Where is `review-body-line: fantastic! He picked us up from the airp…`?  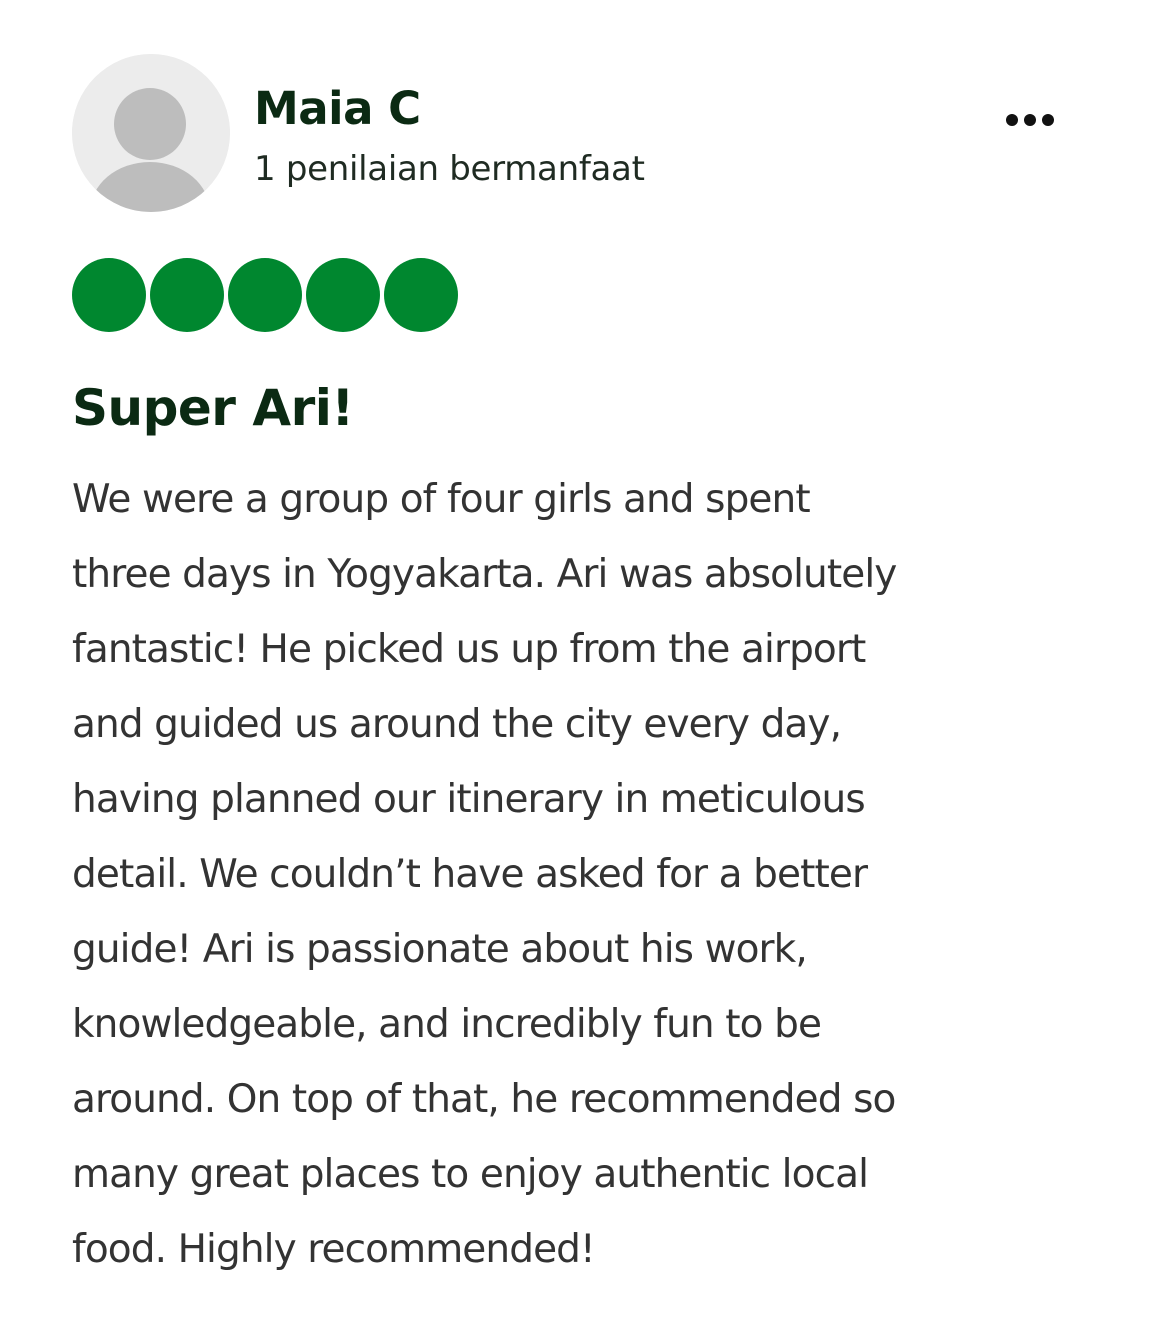 review-body-line: fantastic! He picked us up from the airp… is located at coordinates (469, 649).